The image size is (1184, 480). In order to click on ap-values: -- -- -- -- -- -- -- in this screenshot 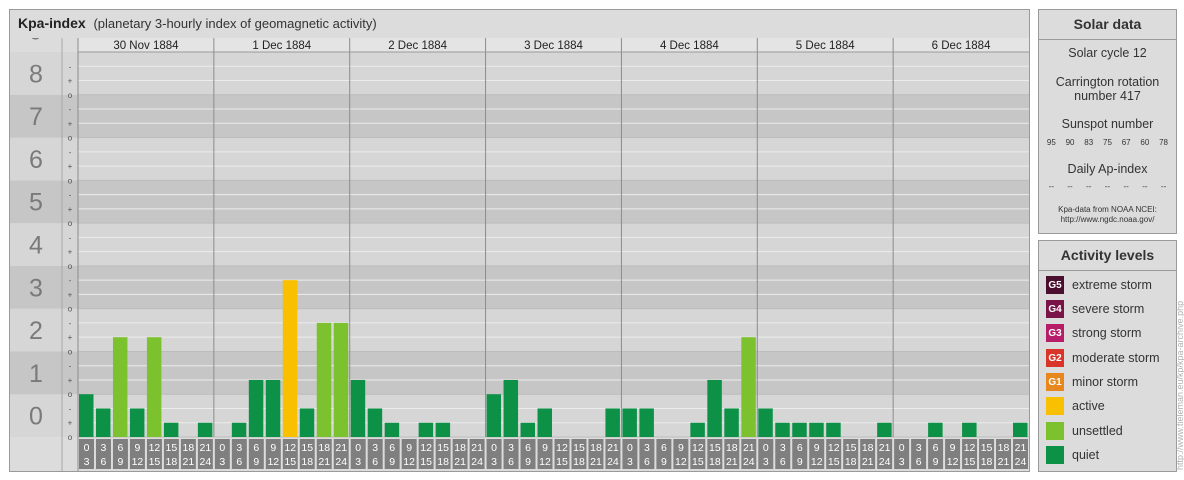, I will do `click(1107, 186)`.